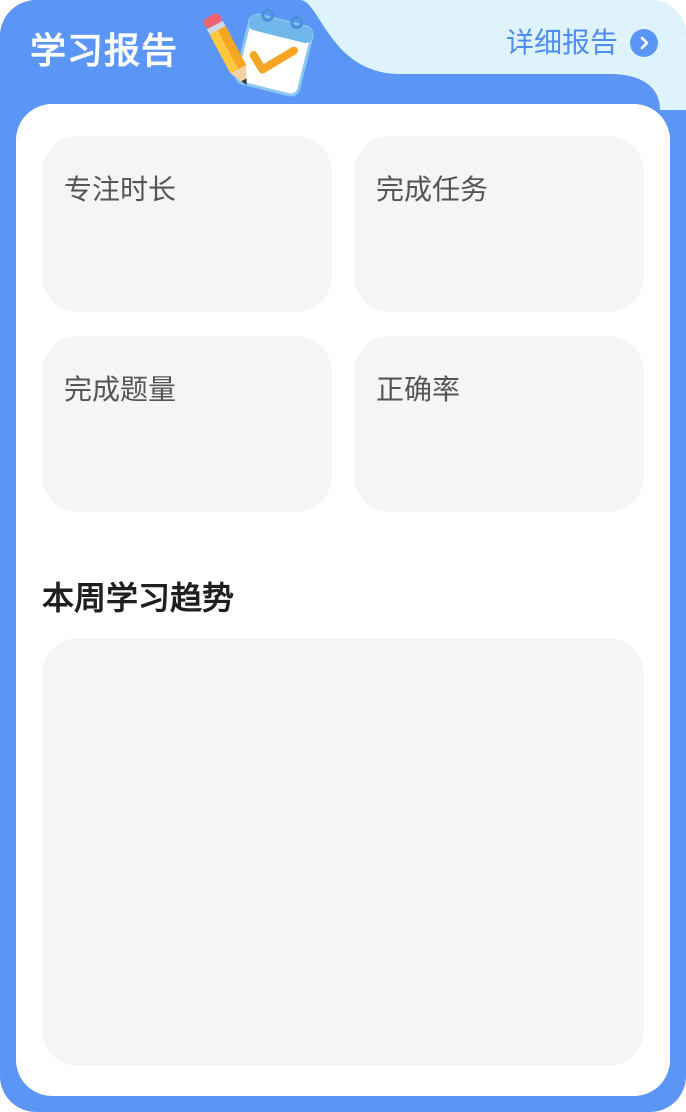  I want to click on chevron-right-icon, so click(644, 43).